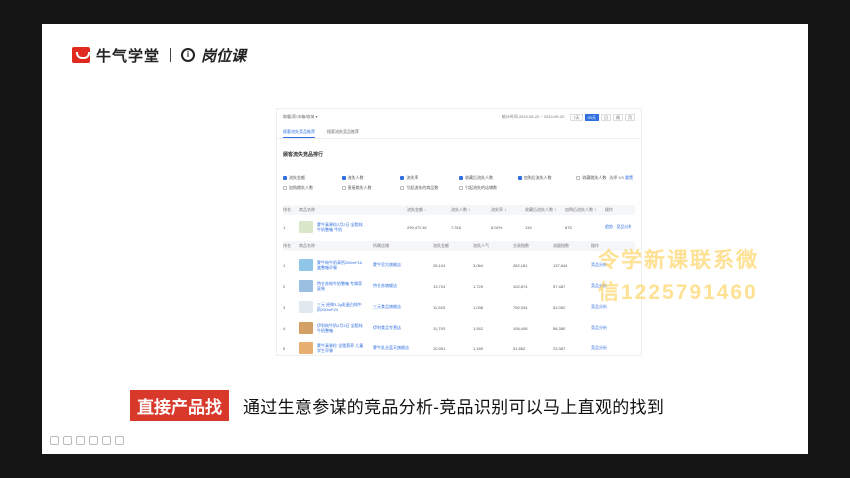  I want to click on pen-tool-icon, so click(54, 440).